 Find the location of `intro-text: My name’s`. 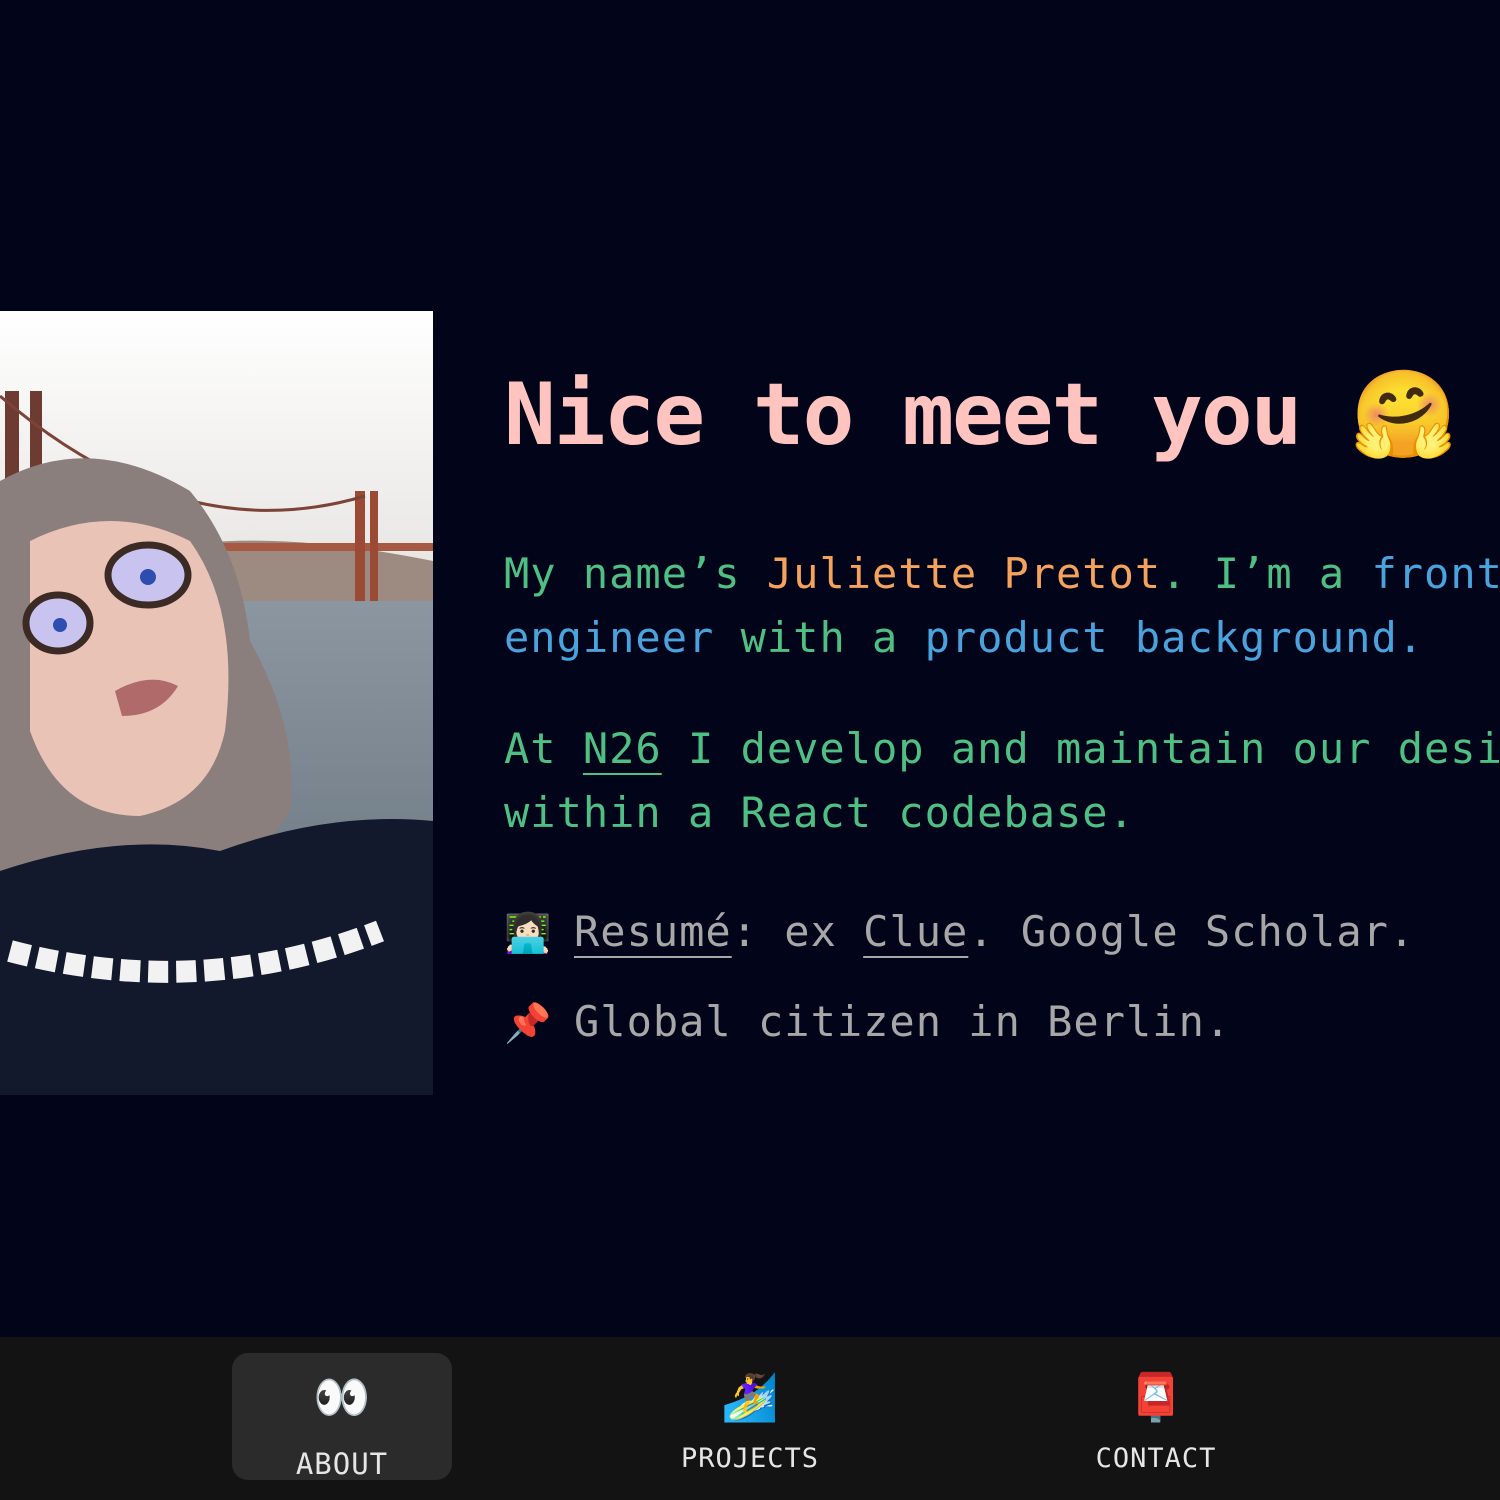

intro-text: My name’s is located at coordinates (635, 573).